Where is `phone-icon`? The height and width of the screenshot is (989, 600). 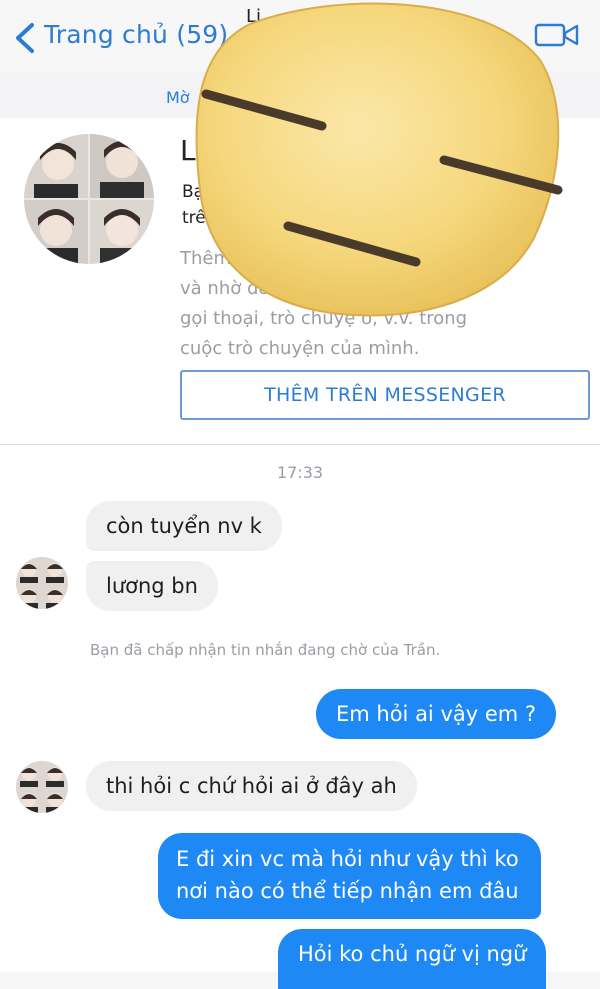
phone-icon is located at coordinates (492, 34).